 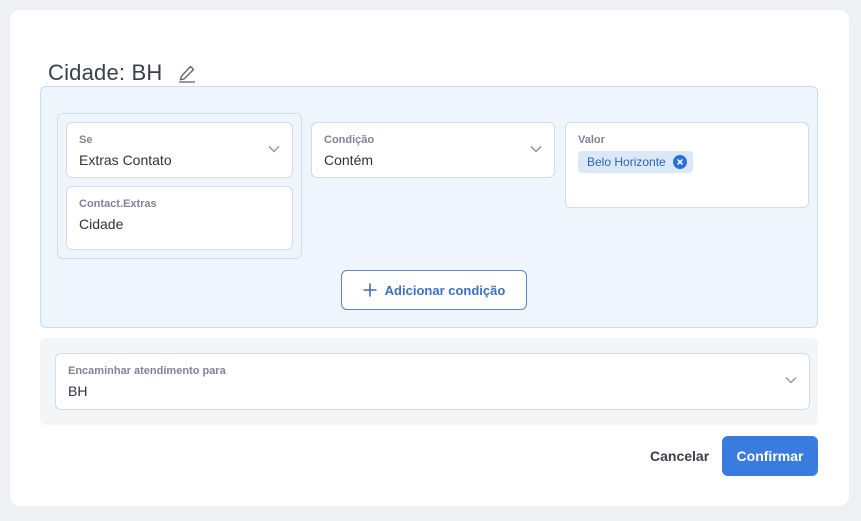 What do you see at coordinates (105, 72) in the screenshot?
I see `rule-title: Cidade: BH` at bounding box center [105, 72].